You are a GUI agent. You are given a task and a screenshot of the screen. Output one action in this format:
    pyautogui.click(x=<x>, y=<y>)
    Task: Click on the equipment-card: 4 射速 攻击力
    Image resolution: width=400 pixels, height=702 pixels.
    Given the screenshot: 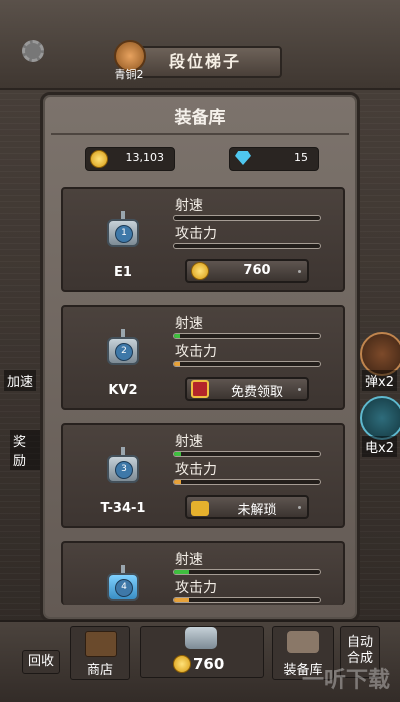 What is the action you would take?
    pyautogui.click(x=203, y=573)
    